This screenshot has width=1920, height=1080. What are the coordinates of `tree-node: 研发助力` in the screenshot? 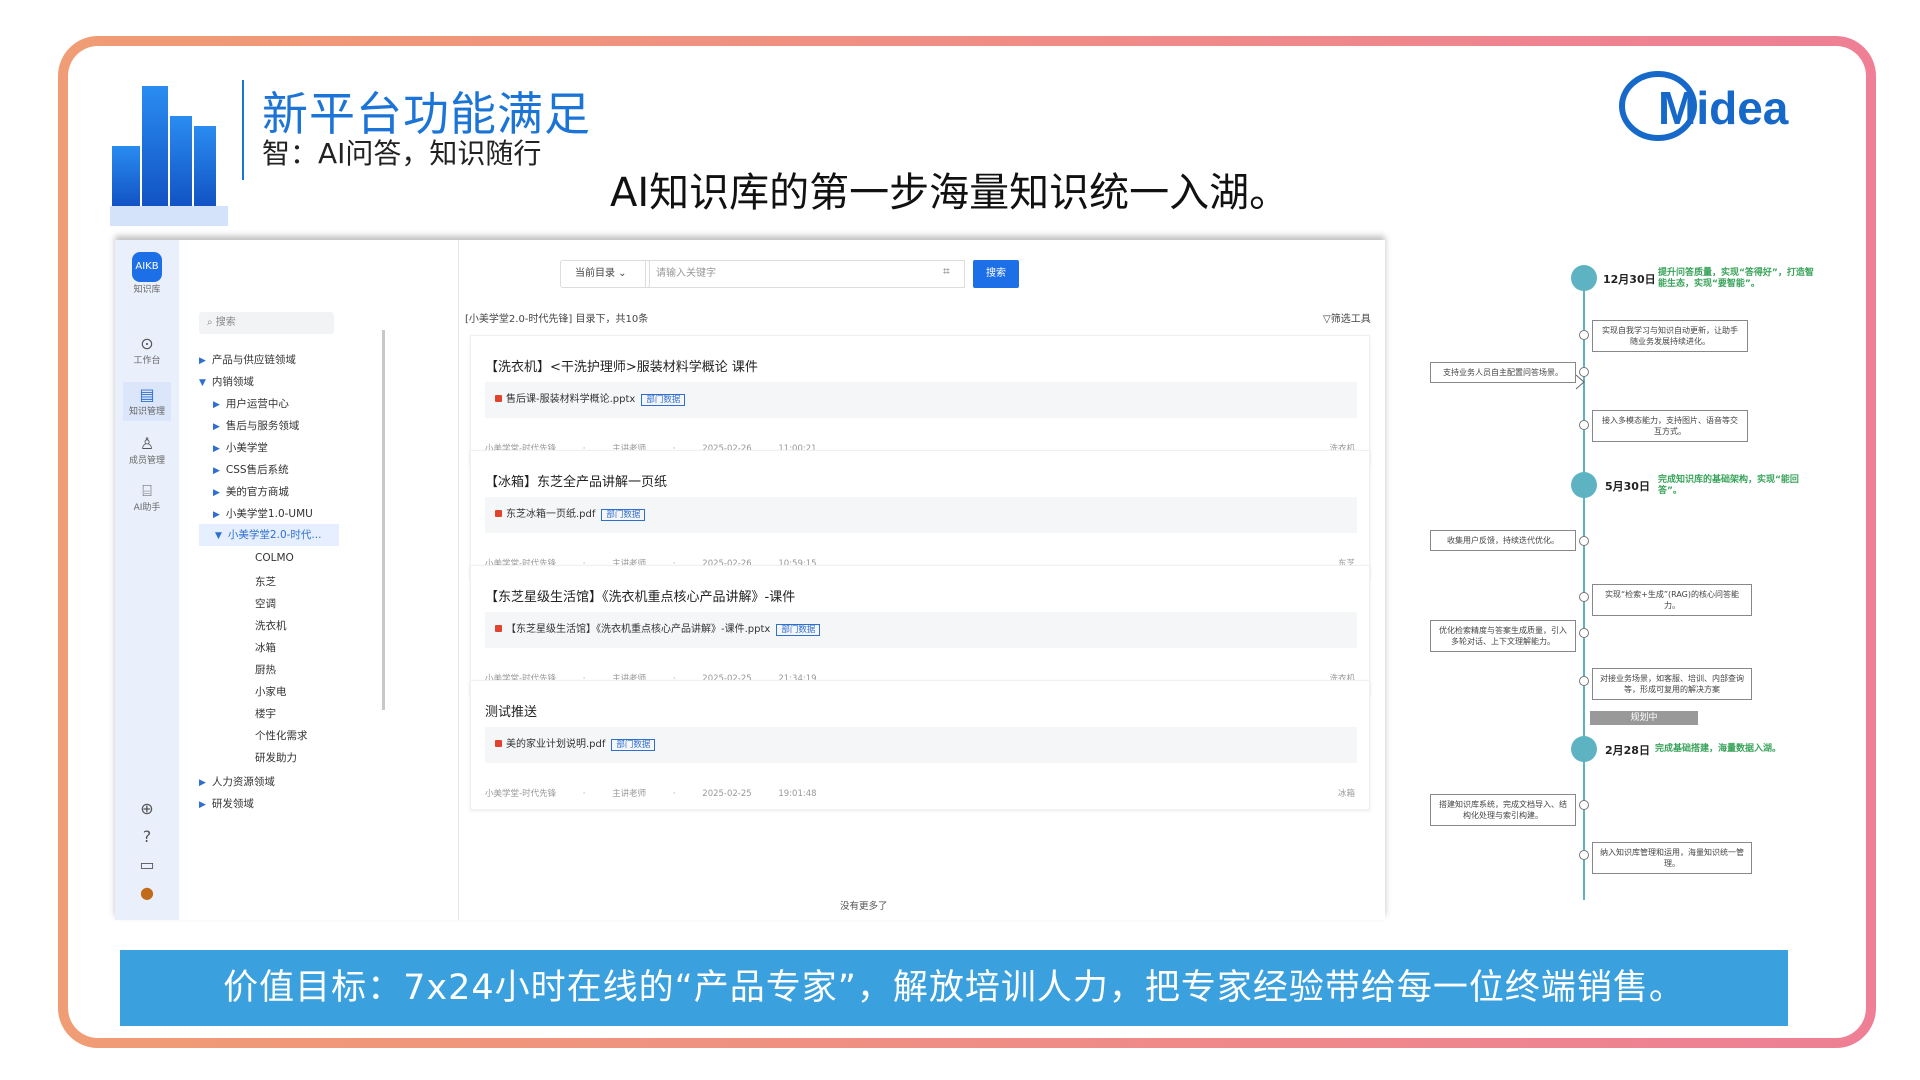 It's located at (276, 757).